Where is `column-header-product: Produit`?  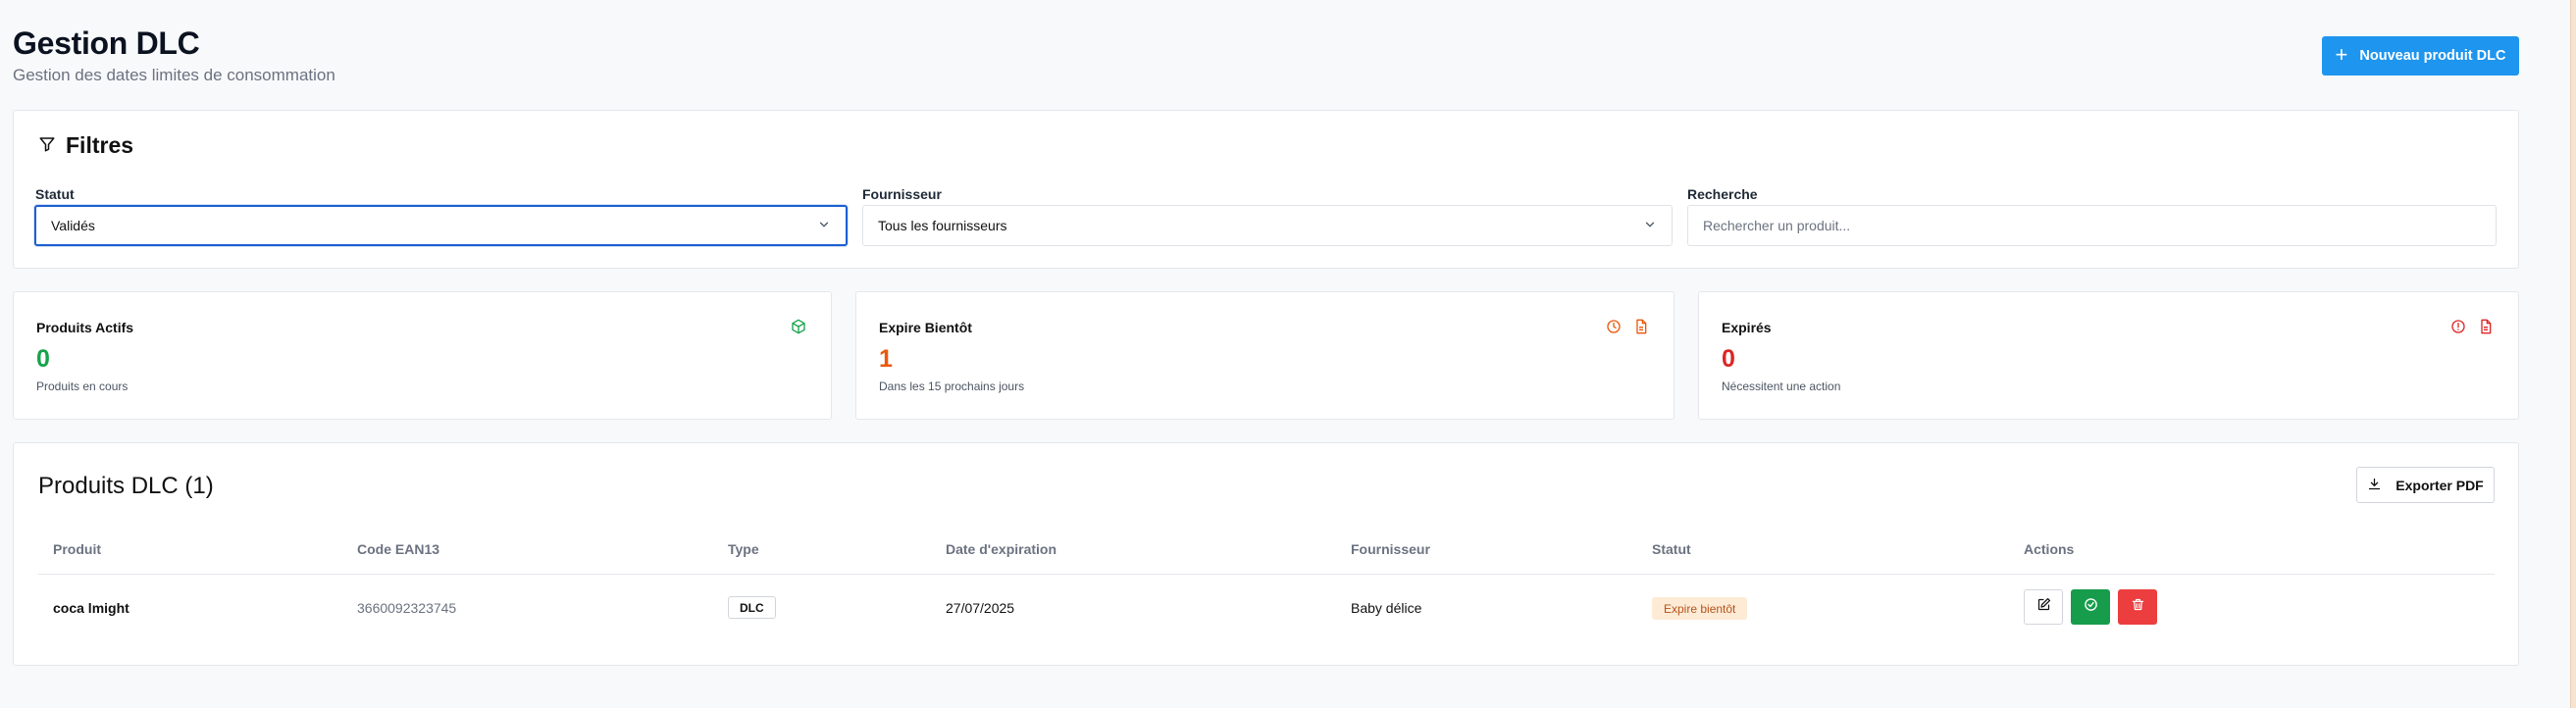
column-header-product: Produit is located at coordinates (77, 549).